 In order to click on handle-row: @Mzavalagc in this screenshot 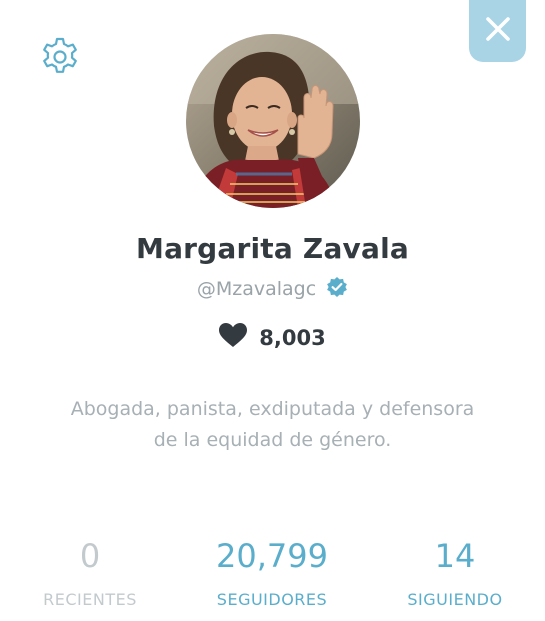, I will do `click(272, 289)`.